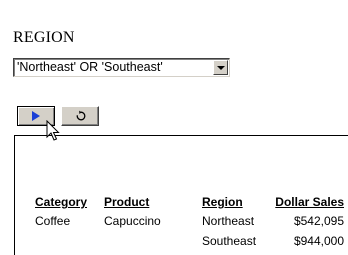  I want to click on chevron-down-icon, so click(220, 67).